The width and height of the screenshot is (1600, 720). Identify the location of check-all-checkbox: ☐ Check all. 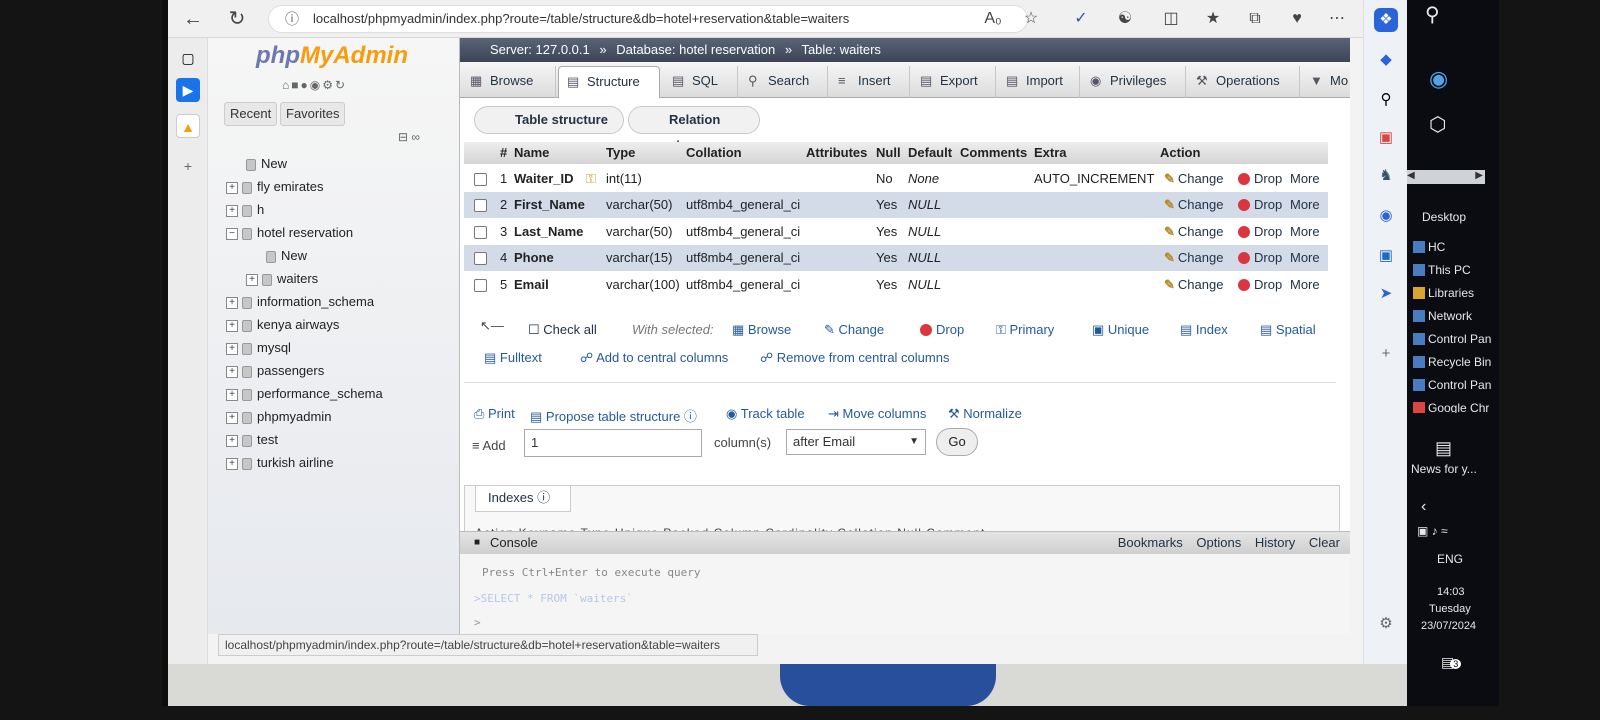
(562, 330).